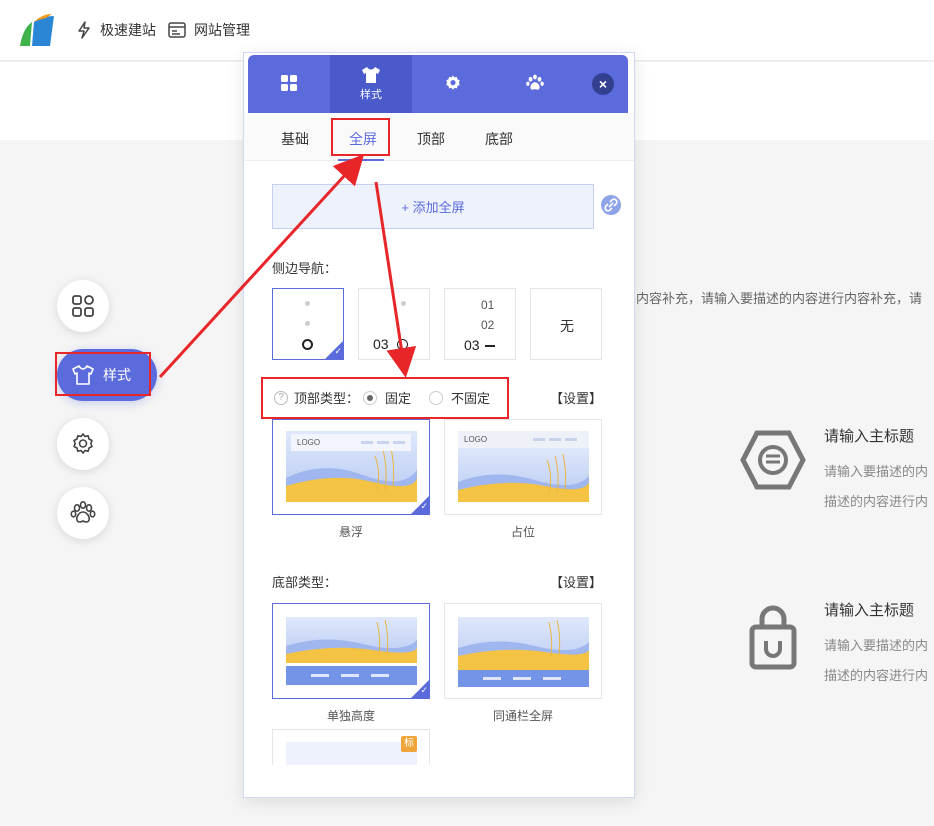 The height and width of the screenshot is (826, 934). Describe the element at coordinates (523, 467) in the screenshot. I see `top-thumb-placeholder: LOGO` at that location.